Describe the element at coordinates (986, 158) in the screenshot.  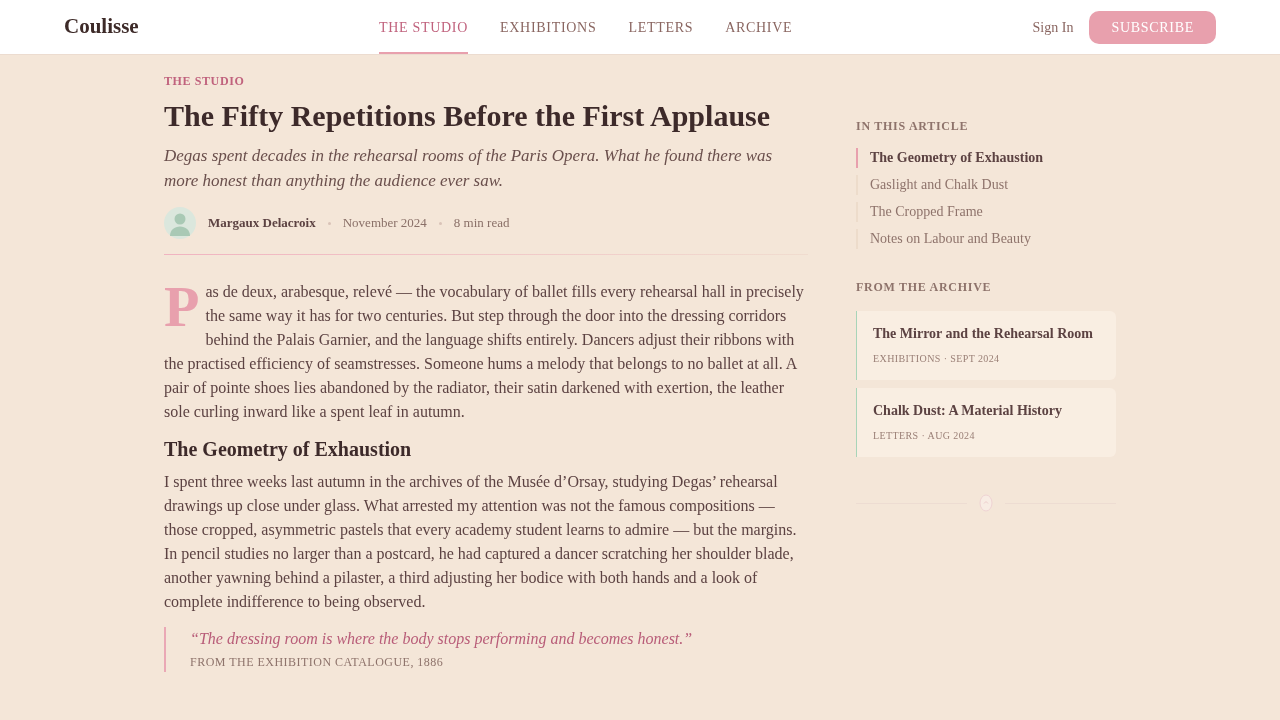
I see `toc-link: The Geometry of Exhaustion` at that location.